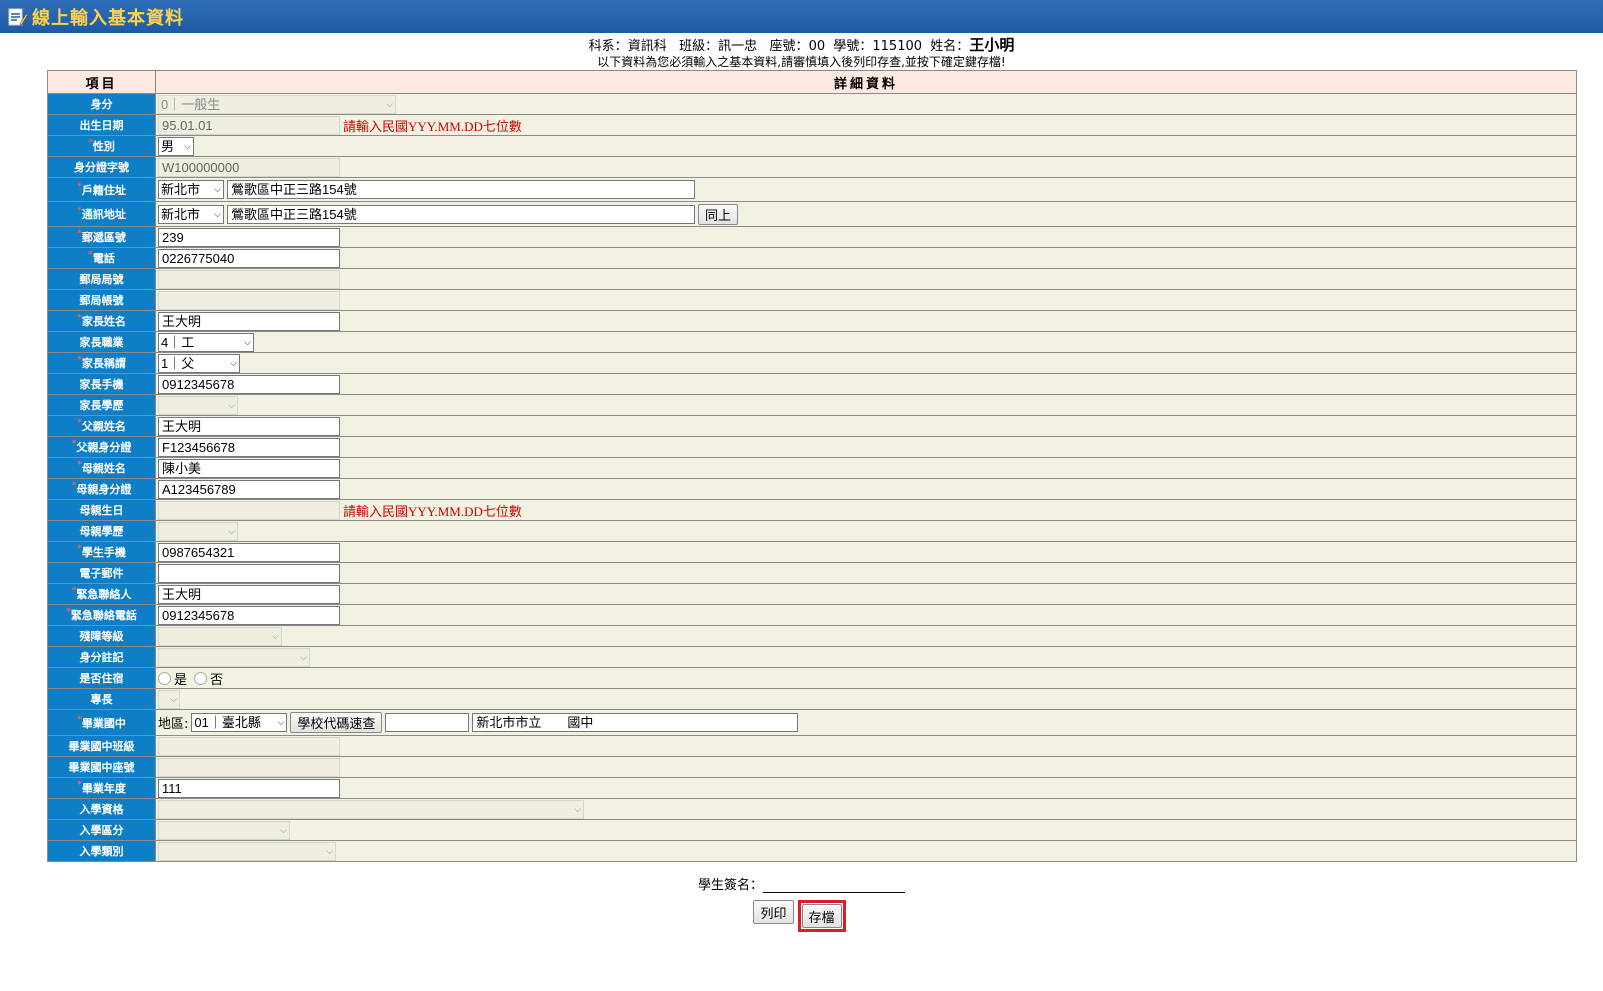  What do you see at coordinates (336, 722) in the screenshot?
I see `school-code-lookup-button: 學校代碼速查` at bounding box center [336, 722].